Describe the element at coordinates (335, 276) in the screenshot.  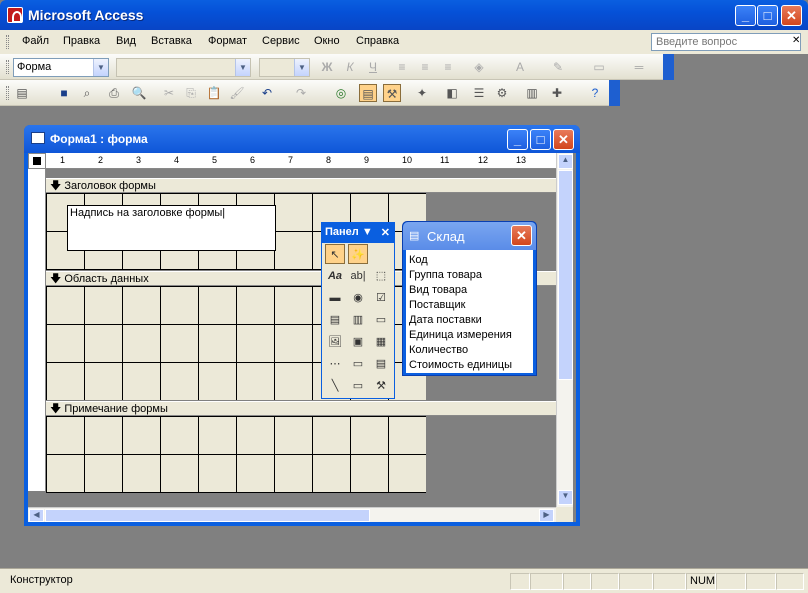
I see `label-tool-icon: Aa` at that location.